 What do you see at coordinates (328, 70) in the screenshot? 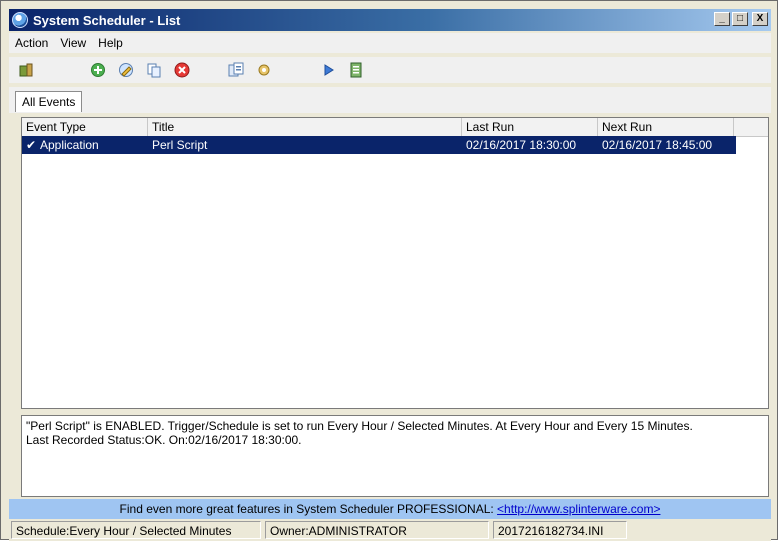
I see `run-icon` at bounding box center [328, 70].